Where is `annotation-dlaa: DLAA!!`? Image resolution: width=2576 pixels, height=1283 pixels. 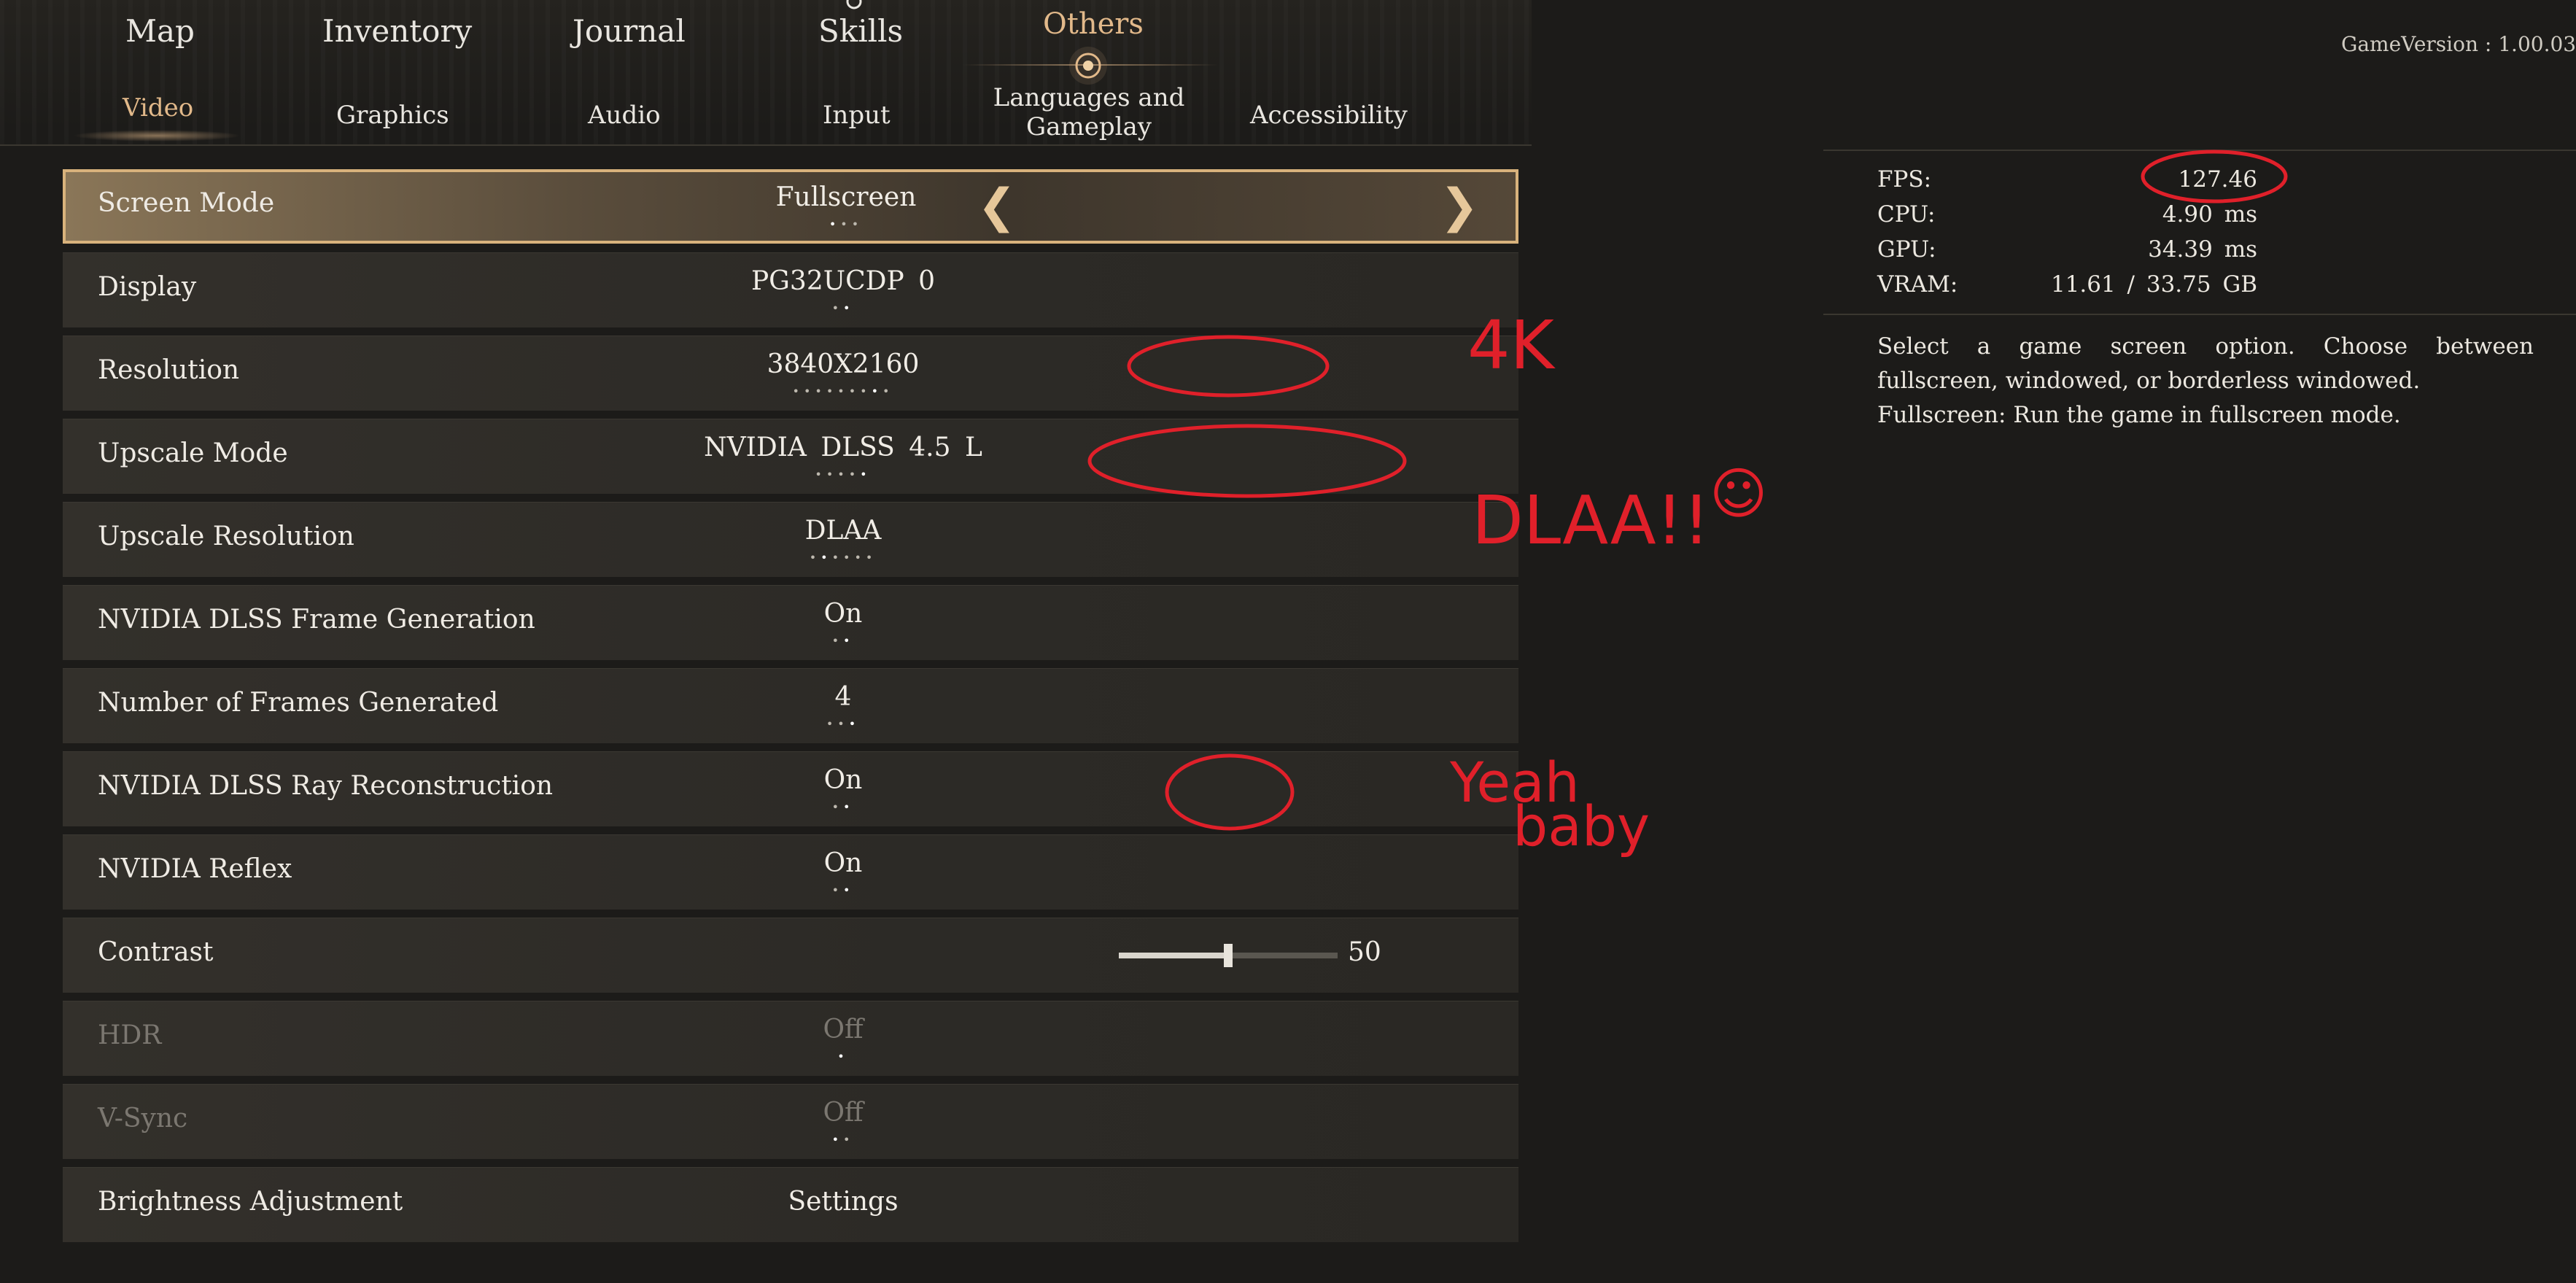 annotation-dlaa: DLAA!! is located at coordinates (1591, 520).